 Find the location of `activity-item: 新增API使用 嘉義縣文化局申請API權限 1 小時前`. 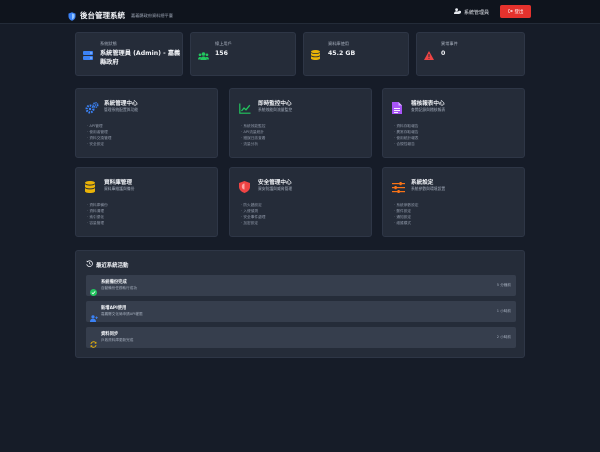

activity-item: 新增API使用 嘉義縣文化局申請API權限 1 小時前 is located at coordinates (301, 311).